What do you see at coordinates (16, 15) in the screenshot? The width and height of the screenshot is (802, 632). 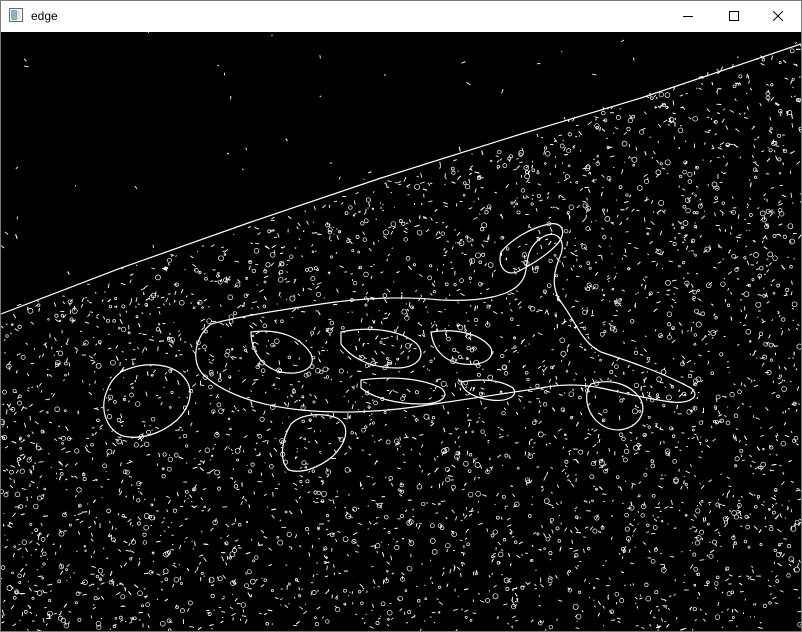 I see `app-image-icon` at bounding box center [16, 15].